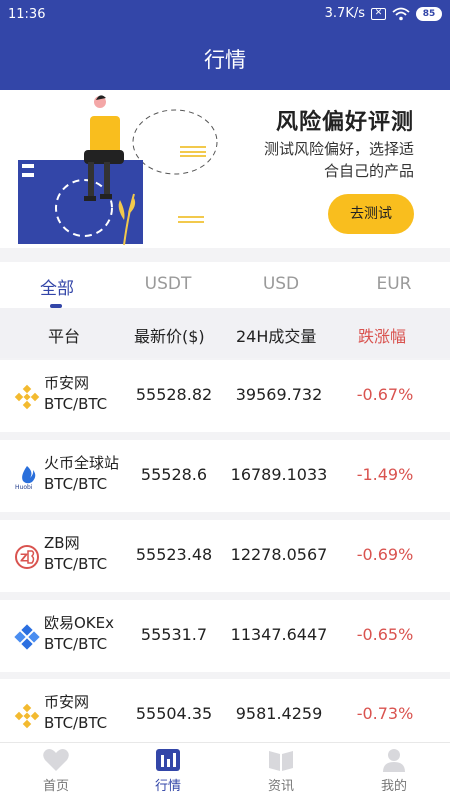 Image resolution: width=450 pixels, height=800 pixels. Describe the element at coordinates (62, 543) in the screenshot. I see `platform-name: ZB网` at that location.